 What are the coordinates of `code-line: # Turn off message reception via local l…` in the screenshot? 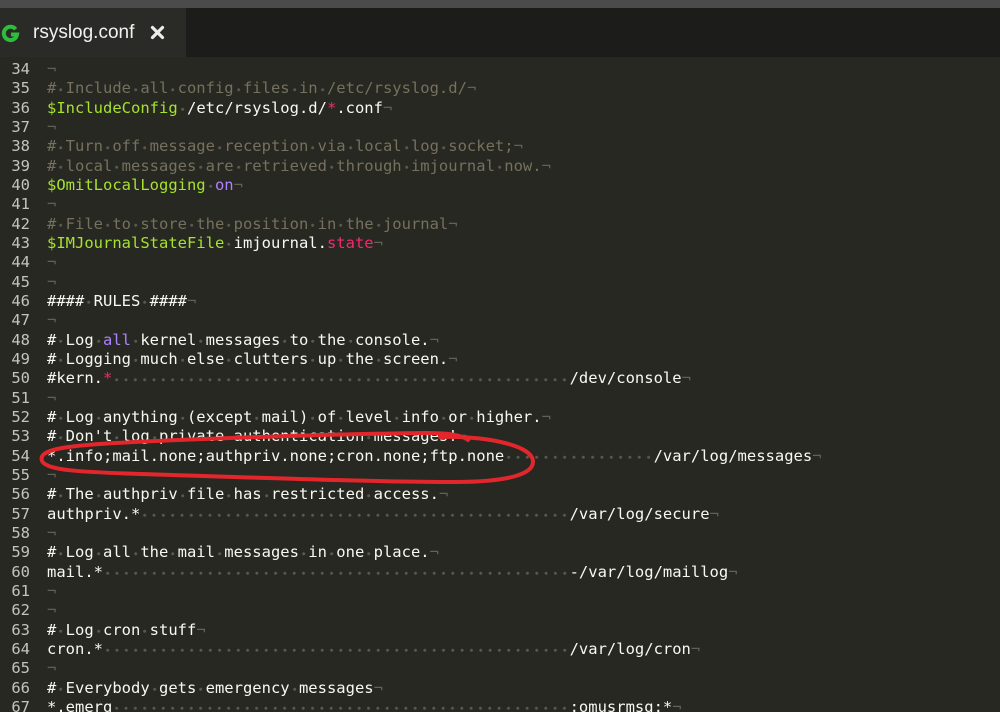 It's located at (523, 147).